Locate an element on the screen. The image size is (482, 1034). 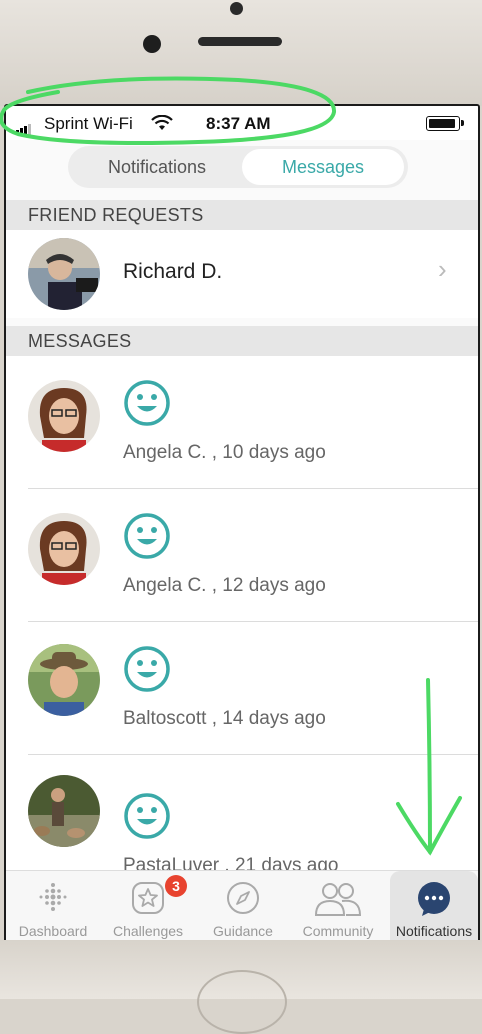
battery-icon is located at coordinates (443, 123).